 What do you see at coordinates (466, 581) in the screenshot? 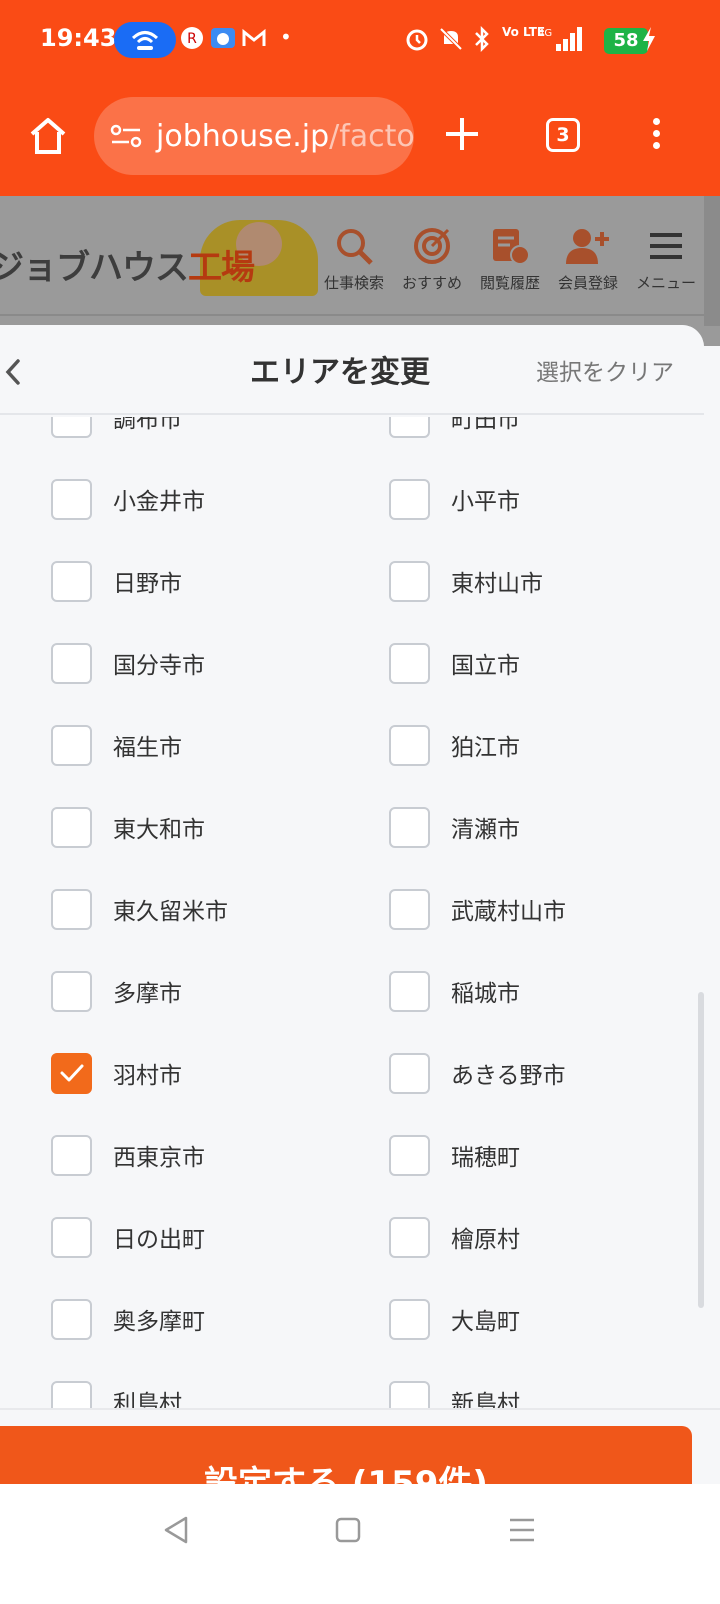
I see `city-option: 東村山市` at bounding box center [466, 581].